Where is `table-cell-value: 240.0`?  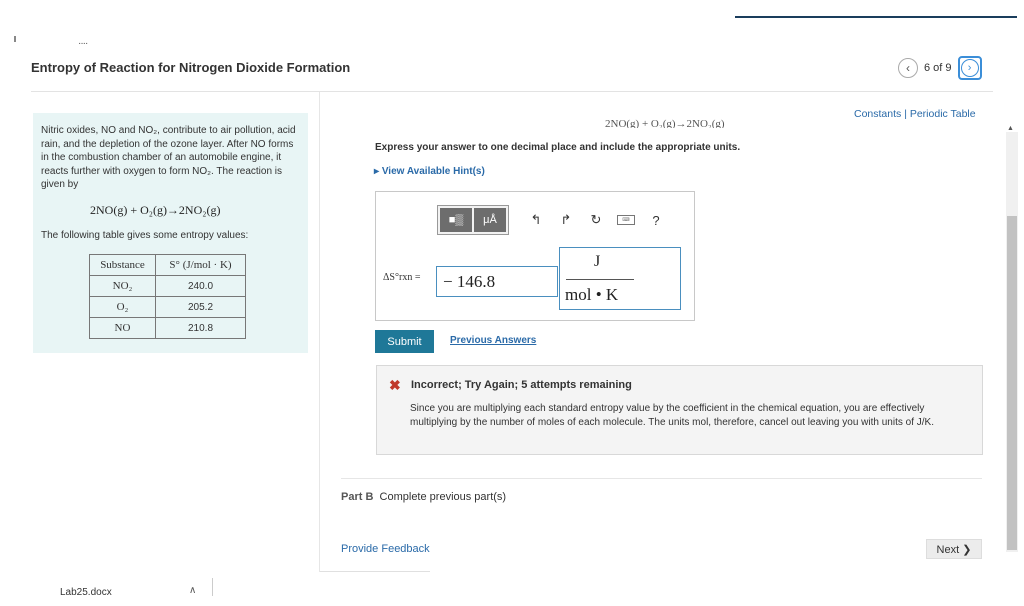 table-cell-value: 240.0 is located at coordinates (200, 286).